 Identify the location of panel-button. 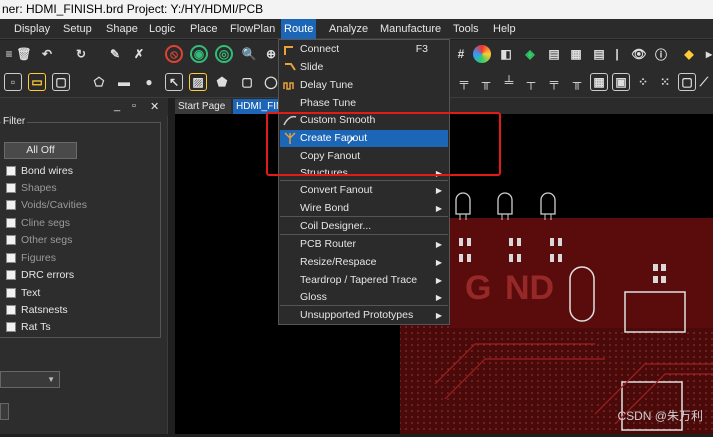
(4, 411).